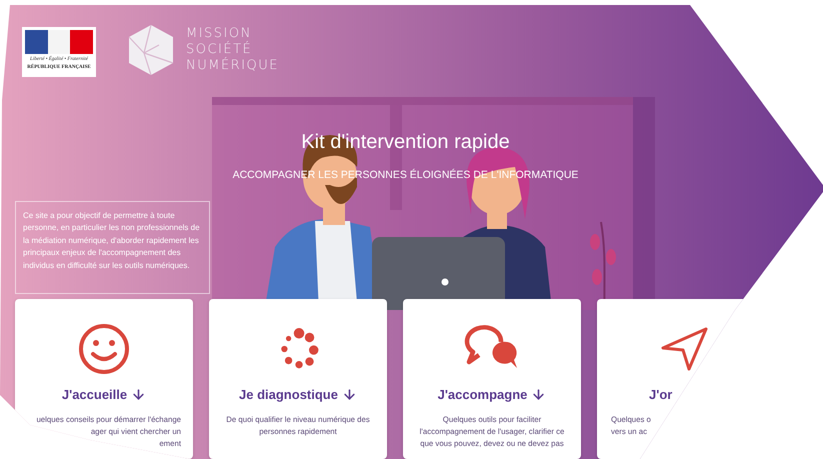  What do you see at coordinates (104, 394) in the screenshot?
I see `card-title-link: J'accueille` at bounding box center [104, 394].